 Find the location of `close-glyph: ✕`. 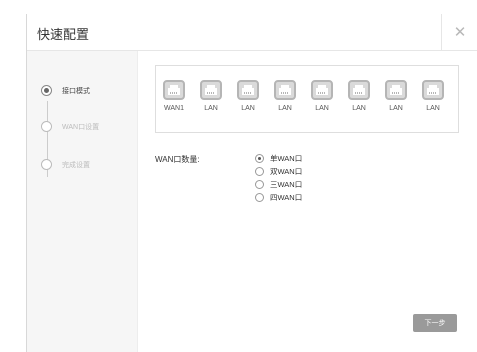

close-glyph: ✕ is located at coordinates (460, 32).